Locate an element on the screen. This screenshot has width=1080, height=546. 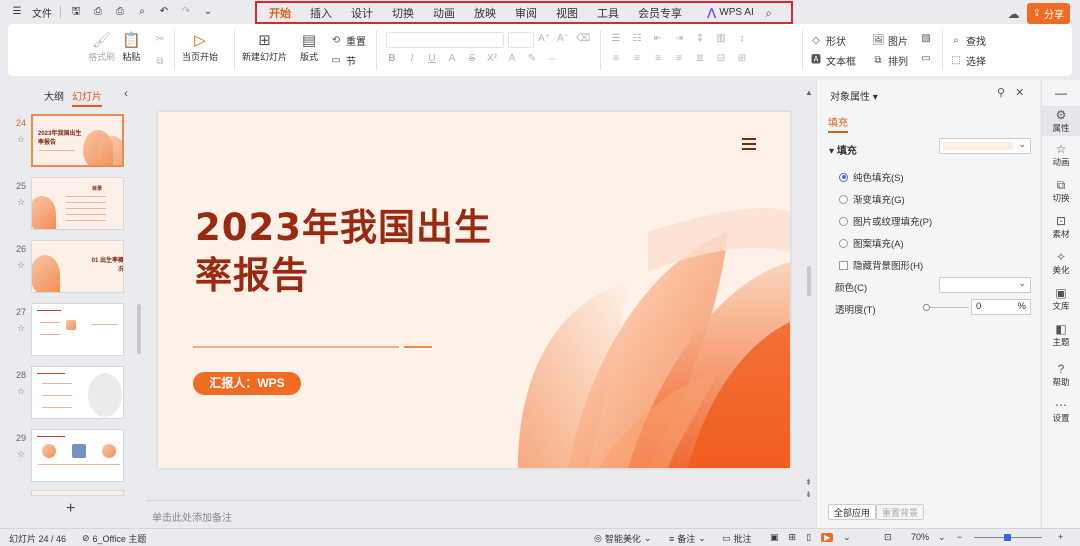
pin-icon: ⚲ is located at coordinates (1001, 92).